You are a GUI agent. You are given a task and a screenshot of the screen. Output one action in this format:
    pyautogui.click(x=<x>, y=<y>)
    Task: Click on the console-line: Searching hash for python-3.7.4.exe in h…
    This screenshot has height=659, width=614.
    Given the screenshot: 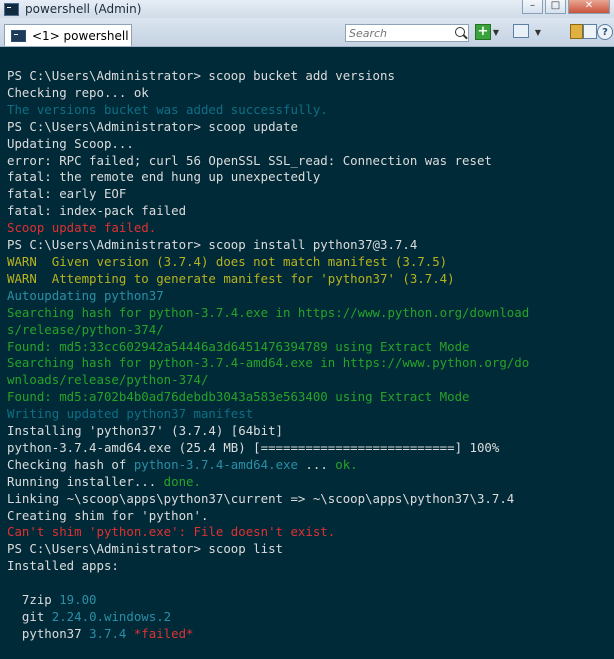 What is the action you would take?
    pyautogui.click(x=310, y=313)
    